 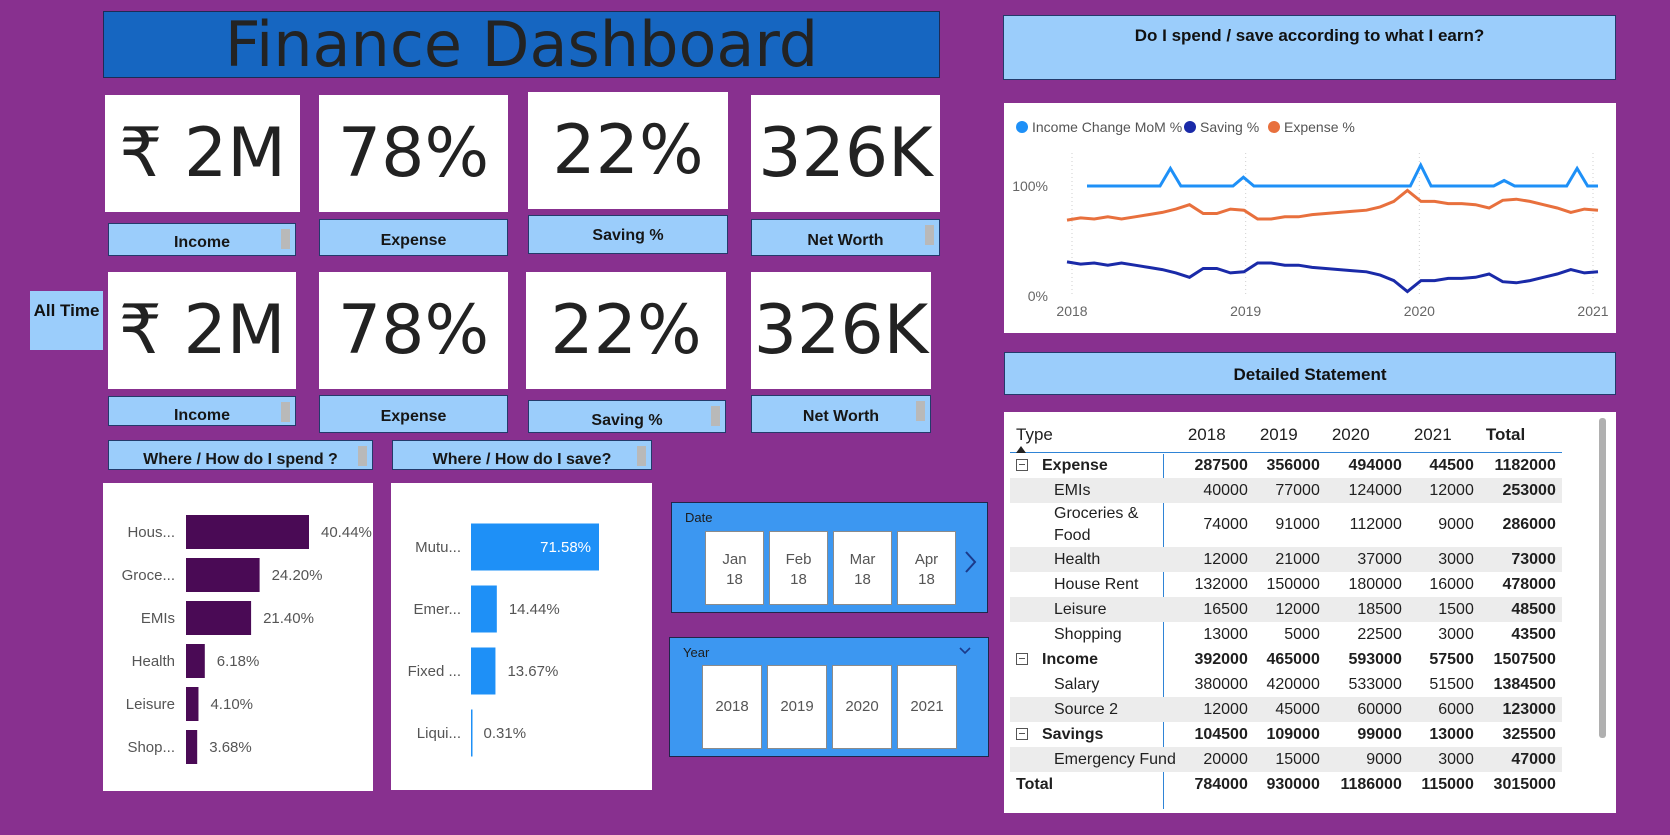 I want to click on date-tile-mar-18: Mar 18, so click(x=862, y=568).